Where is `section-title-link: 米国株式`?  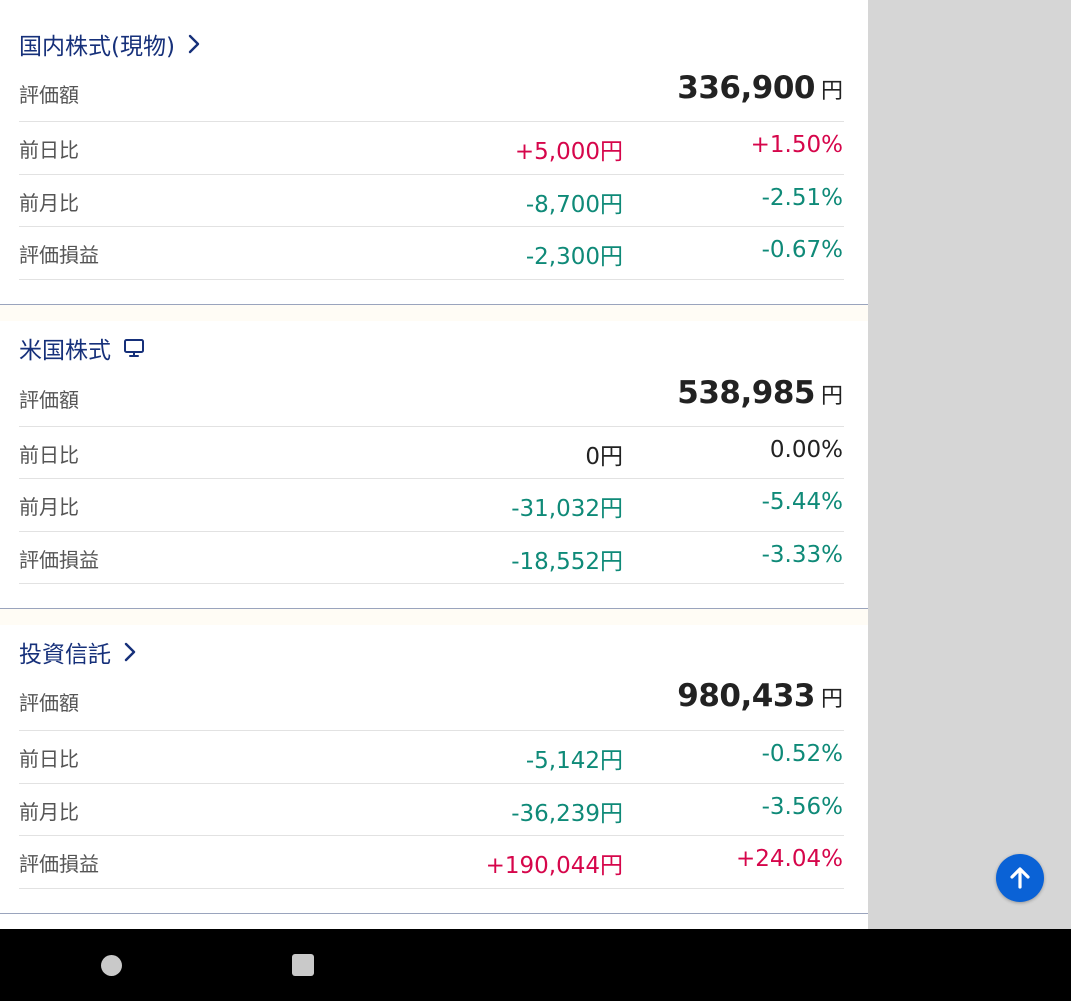 section-title-link: 米国株式 is located at coordinates (82, 348).